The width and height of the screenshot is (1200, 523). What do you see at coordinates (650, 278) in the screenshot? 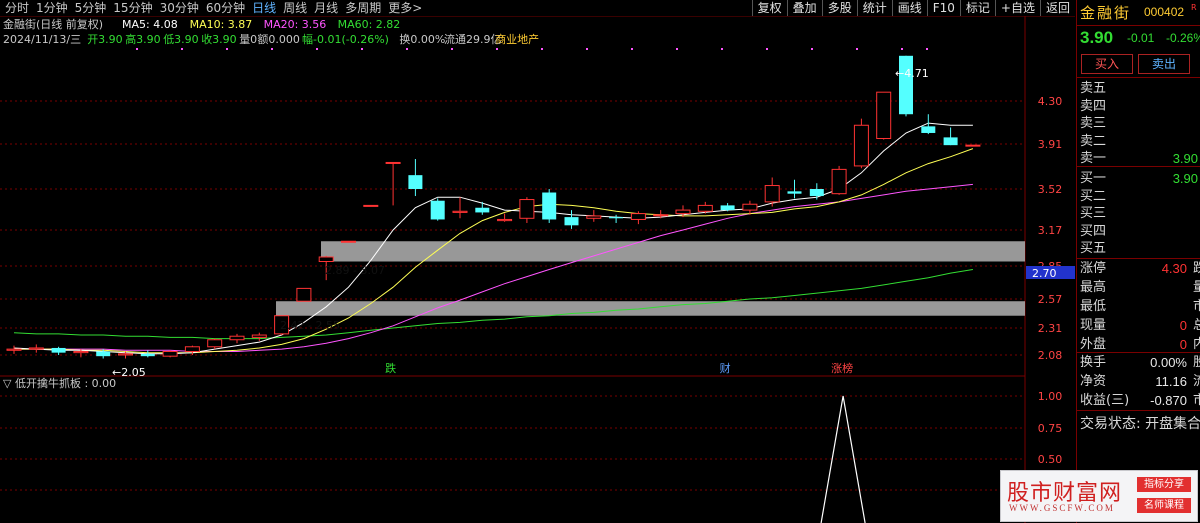
I see `price-gaps` at bounding box center [650, 278].